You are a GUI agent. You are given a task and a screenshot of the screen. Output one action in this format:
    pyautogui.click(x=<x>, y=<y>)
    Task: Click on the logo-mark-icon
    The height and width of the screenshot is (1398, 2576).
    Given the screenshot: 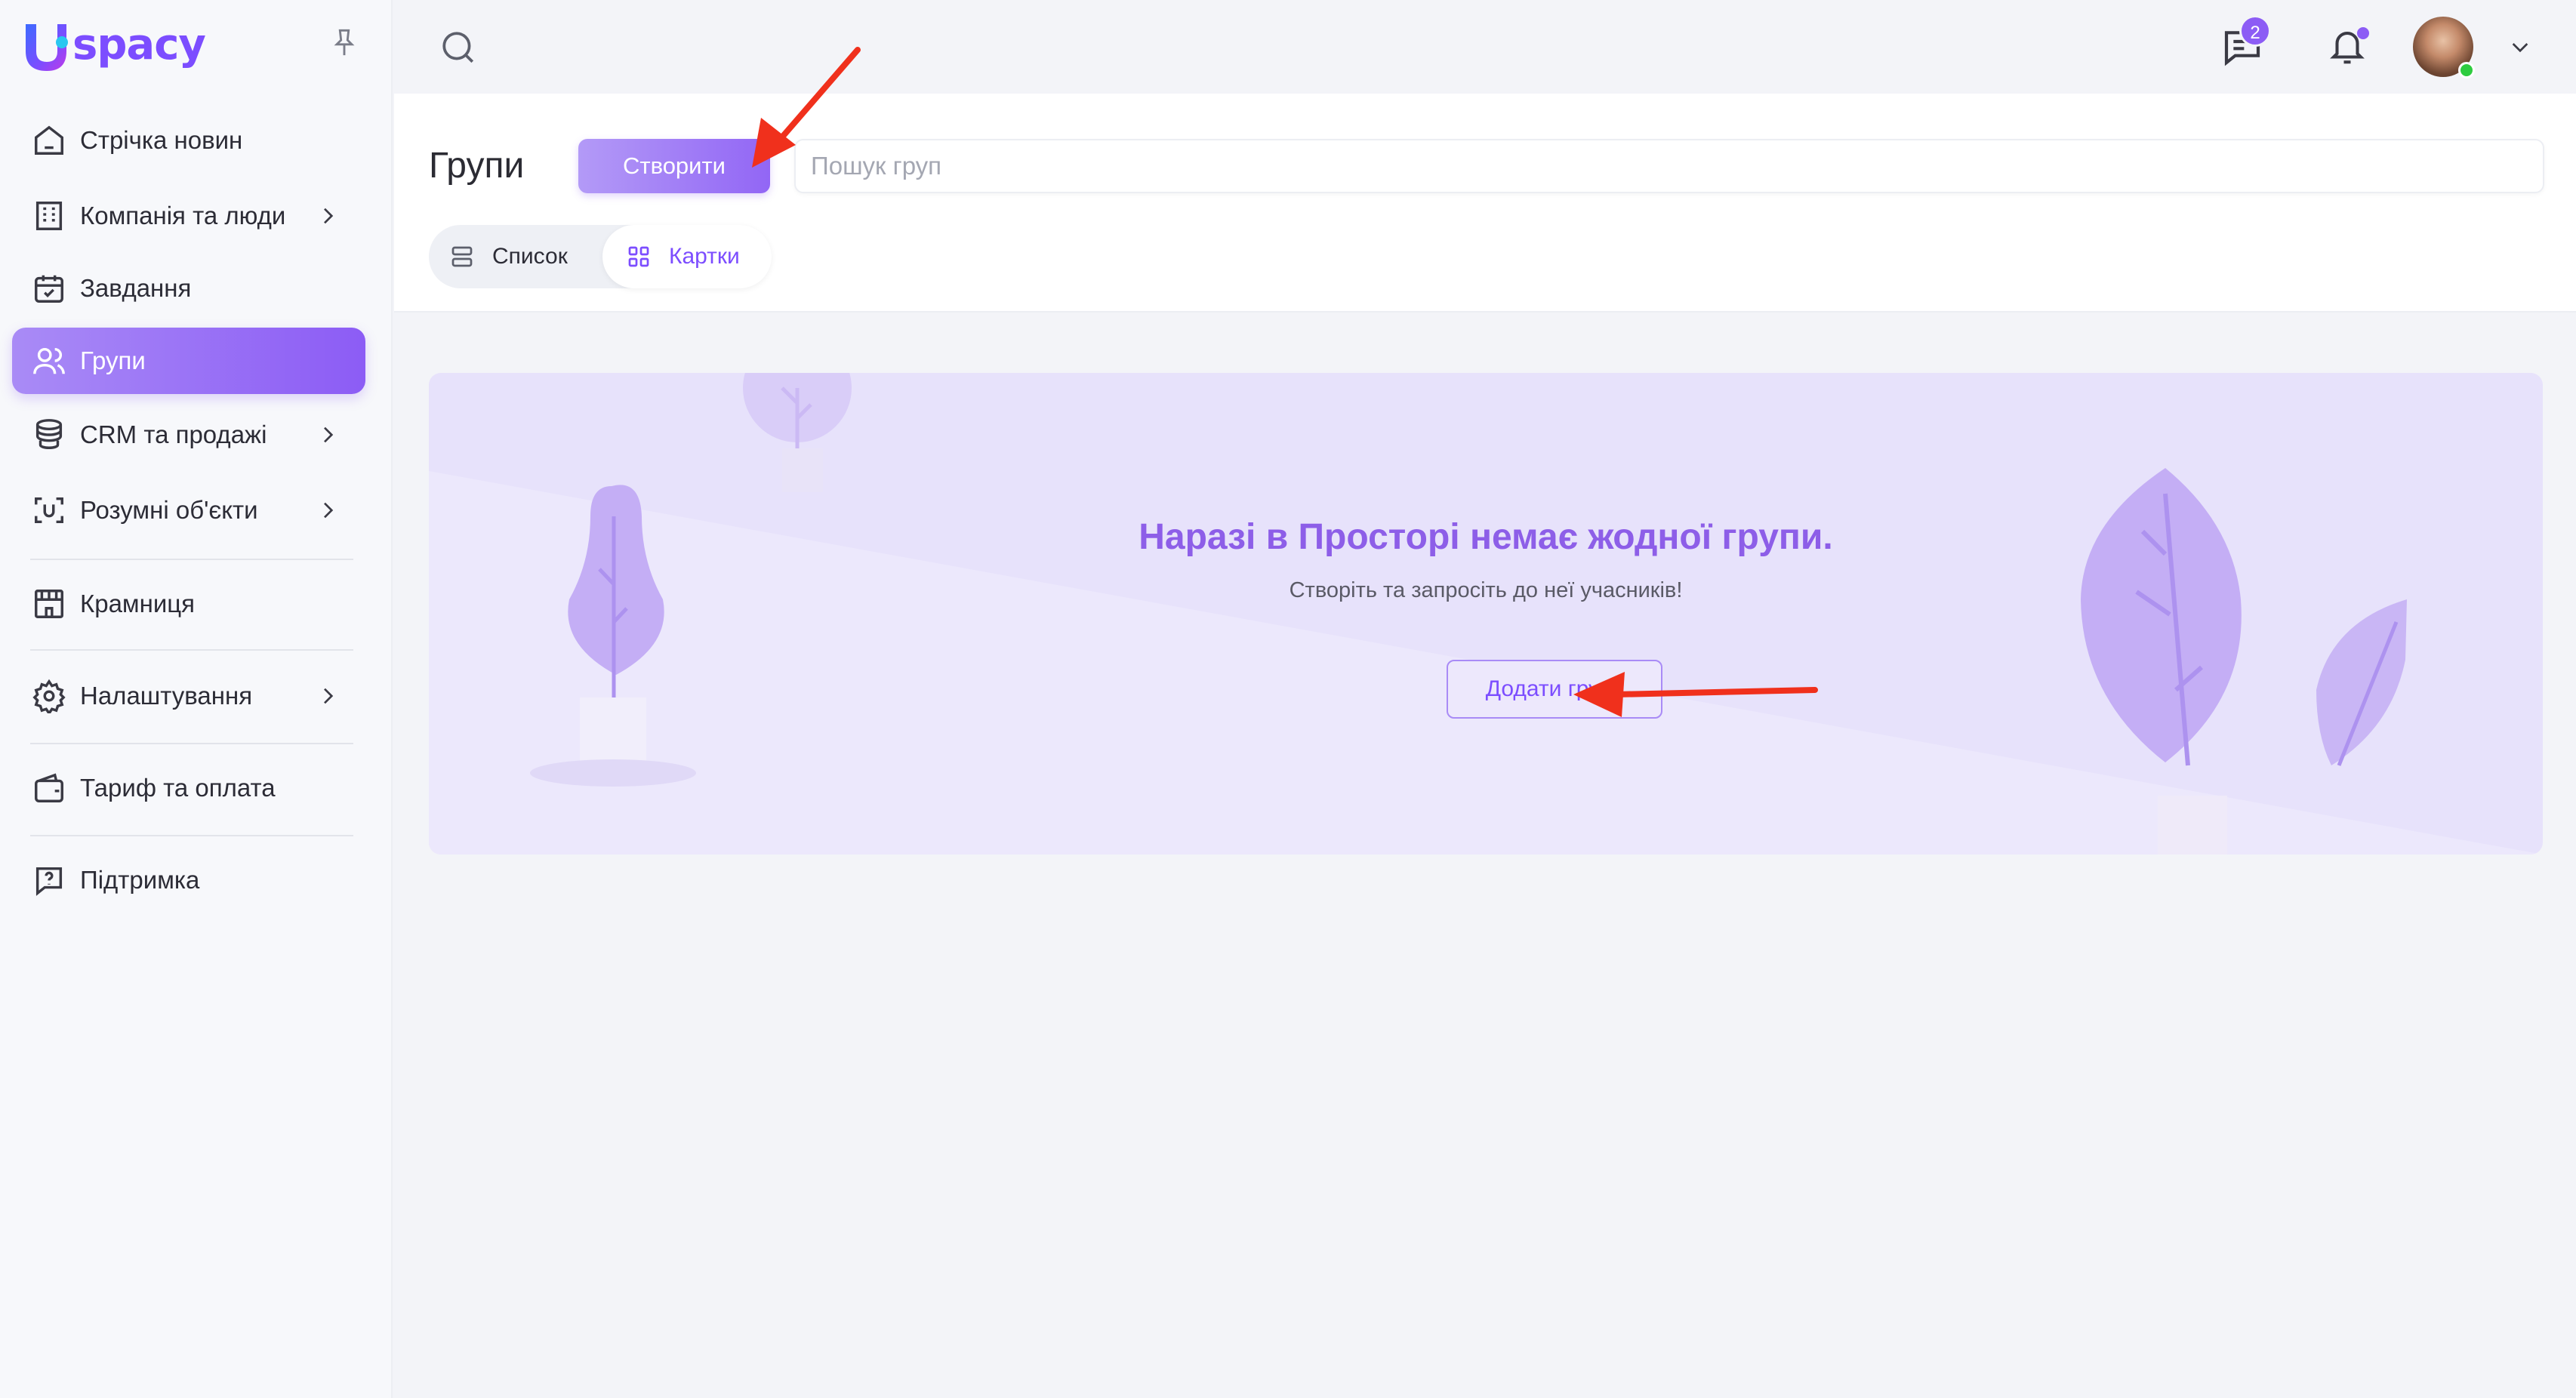 What is the action you would take?
    pyautogui.click(x=47, y=47)
    